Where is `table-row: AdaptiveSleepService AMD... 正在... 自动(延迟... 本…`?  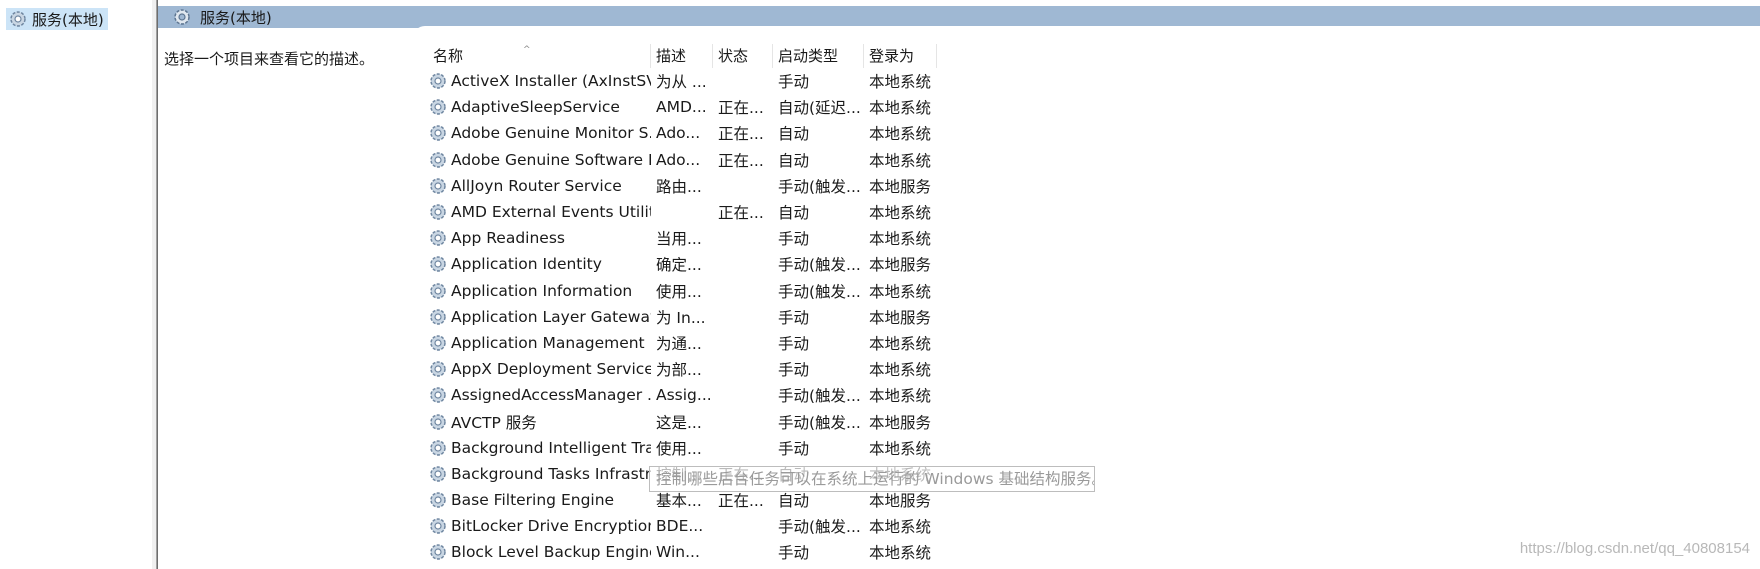 table-row: AdaptiveSleepService AMD... 正在... 自动(延迟... 本… is located at coordinates (682, 107).